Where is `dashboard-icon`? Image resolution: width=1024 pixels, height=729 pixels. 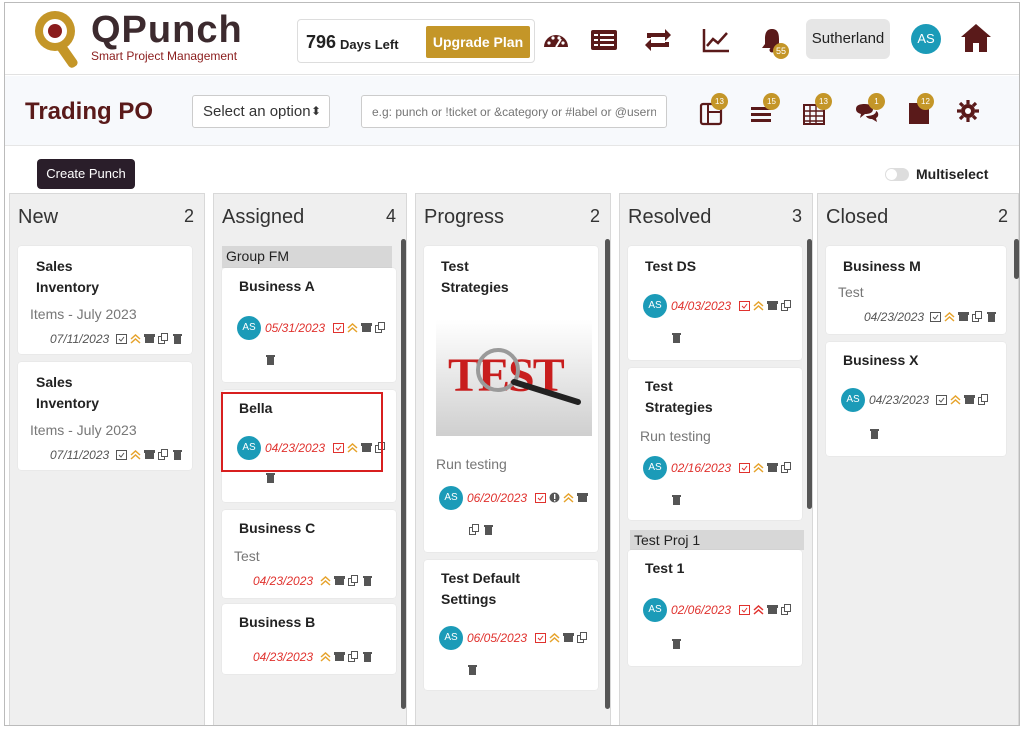 dashboard-icon is located at coordinates (556, 40).